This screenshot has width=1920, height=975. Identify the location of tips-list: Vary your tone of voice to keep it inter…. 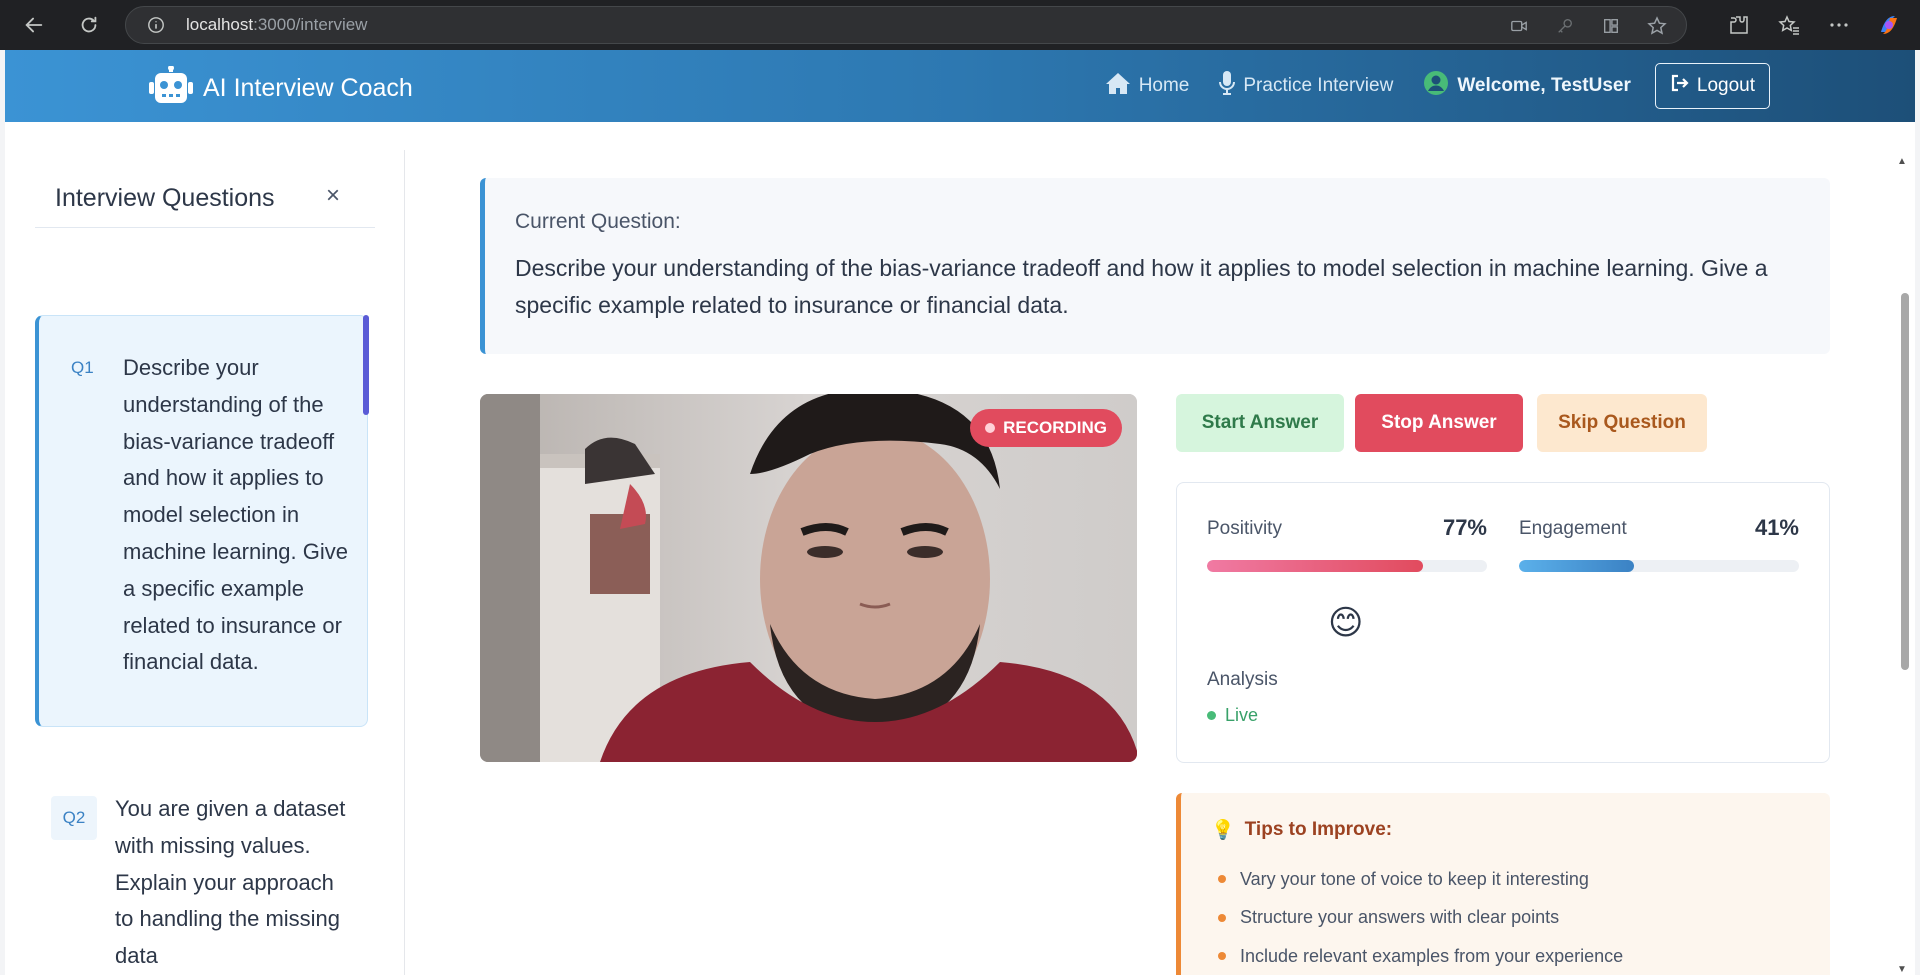
(1417, 917).